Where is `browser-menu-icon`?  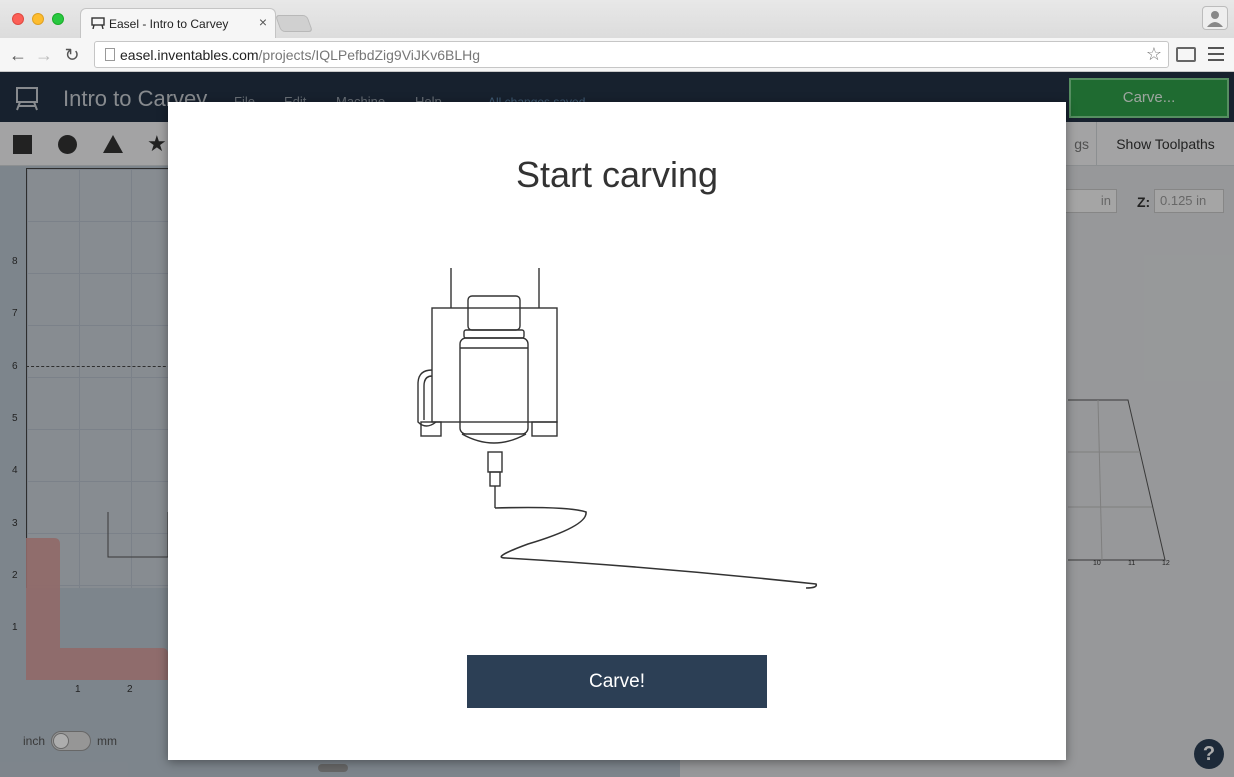 browser-menu-icon is located at coordinates (1216, 54).